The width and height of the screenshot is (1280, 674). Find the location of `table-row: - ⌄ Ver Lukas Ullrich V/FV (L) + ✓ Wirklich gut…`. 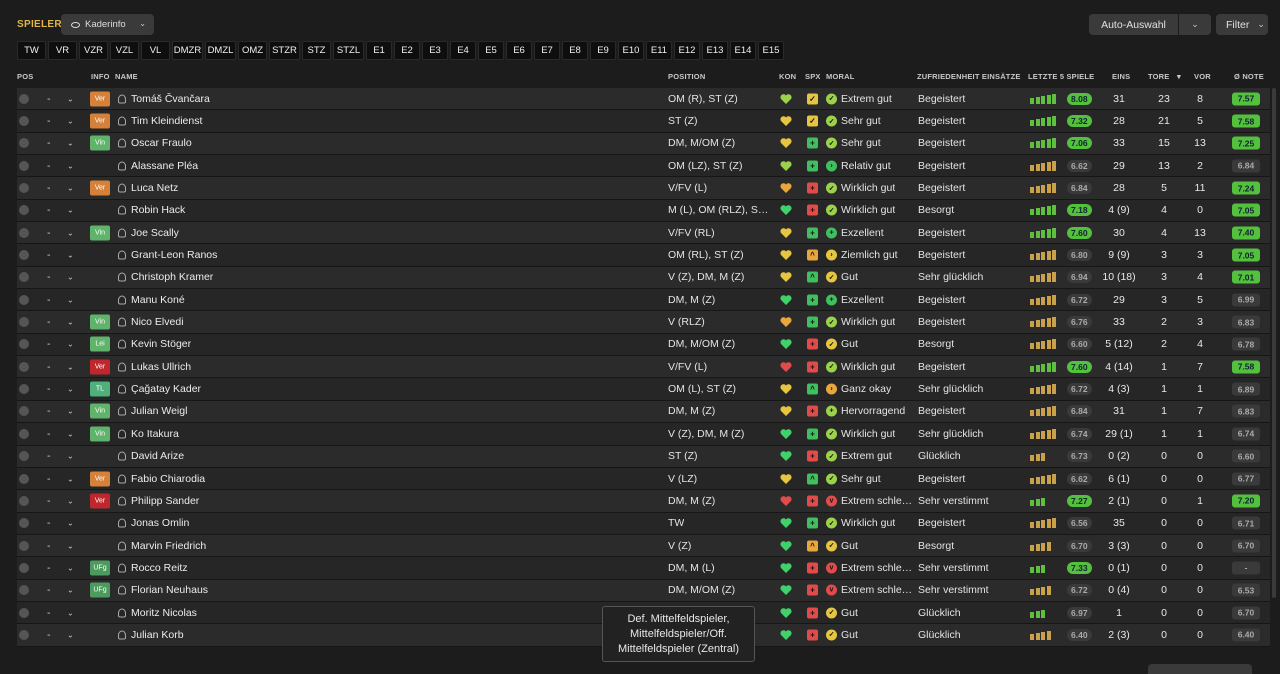

table-row: - ⌄ Ver Lukas Ullrich V/FV (L) + ✓ Wirklich gut… is located at coordinates (643, 367).